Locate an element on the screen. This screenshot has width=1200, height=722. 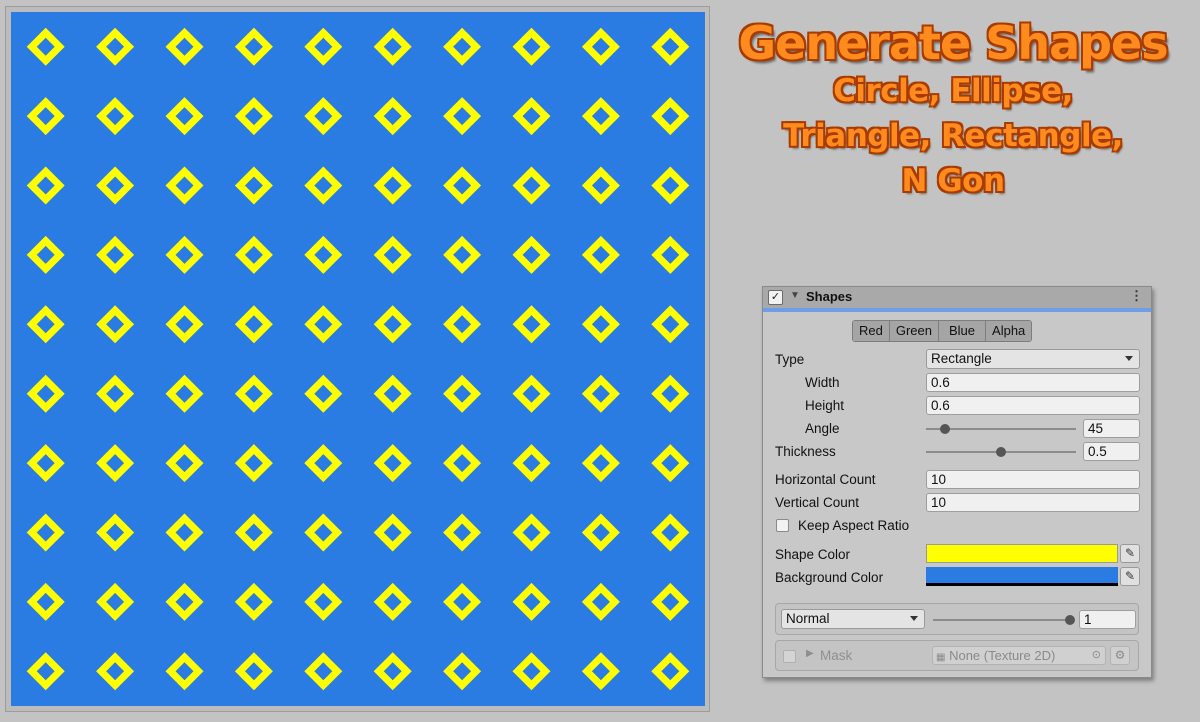
horizontal-count-label: Horizontal Count is located at coordinates (825, 479).